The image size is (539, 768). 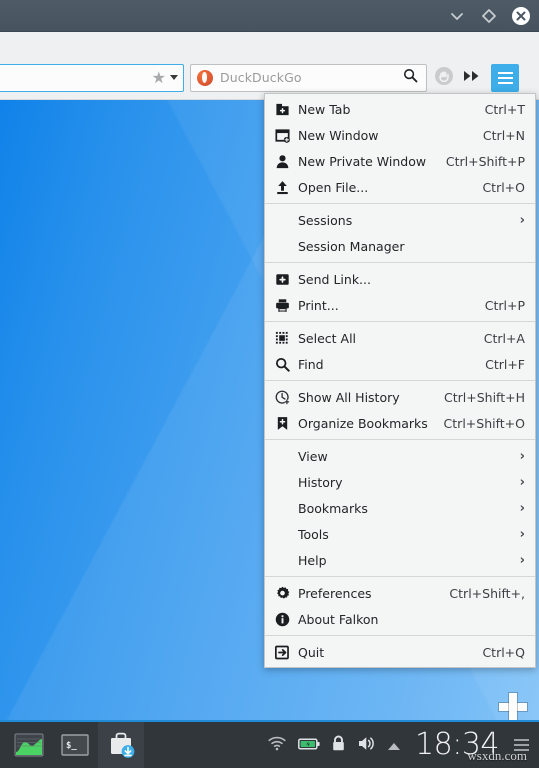 I want to click on taskbar-item-software-store, so click(x=121, y=745).